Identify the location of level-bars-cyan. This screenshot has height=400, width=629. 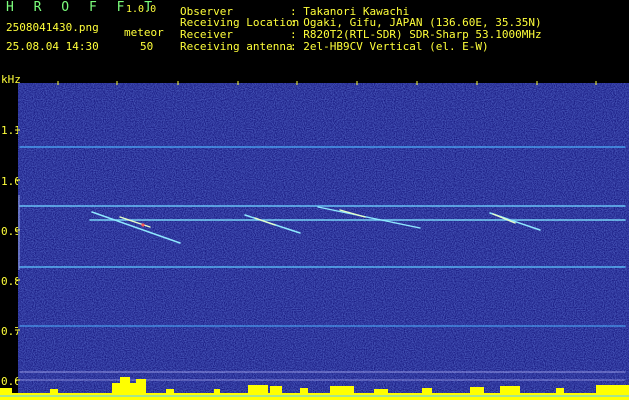
(314, 396).